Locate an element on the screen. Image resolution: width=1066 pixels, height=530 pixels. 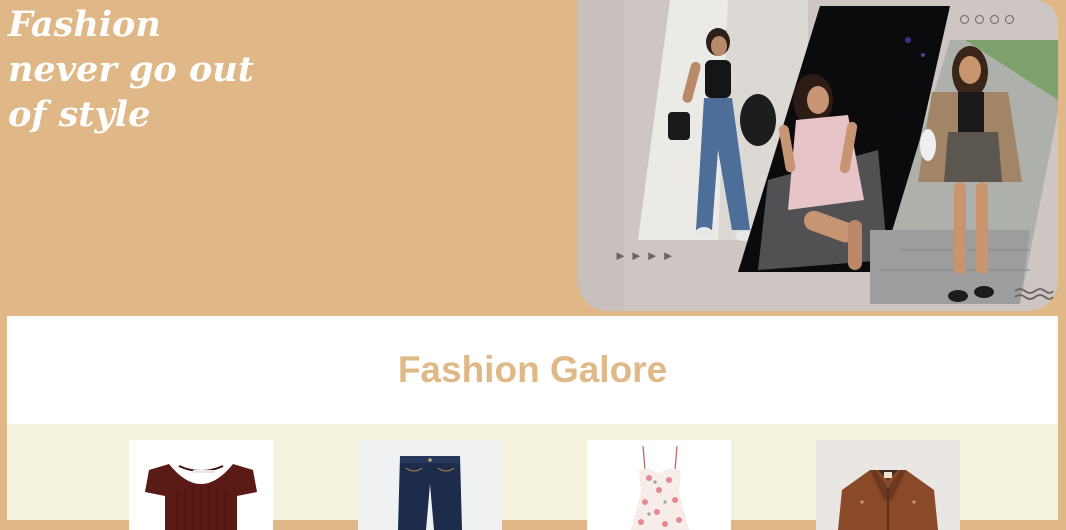
product-jeans is located at coordinates (430, 485).